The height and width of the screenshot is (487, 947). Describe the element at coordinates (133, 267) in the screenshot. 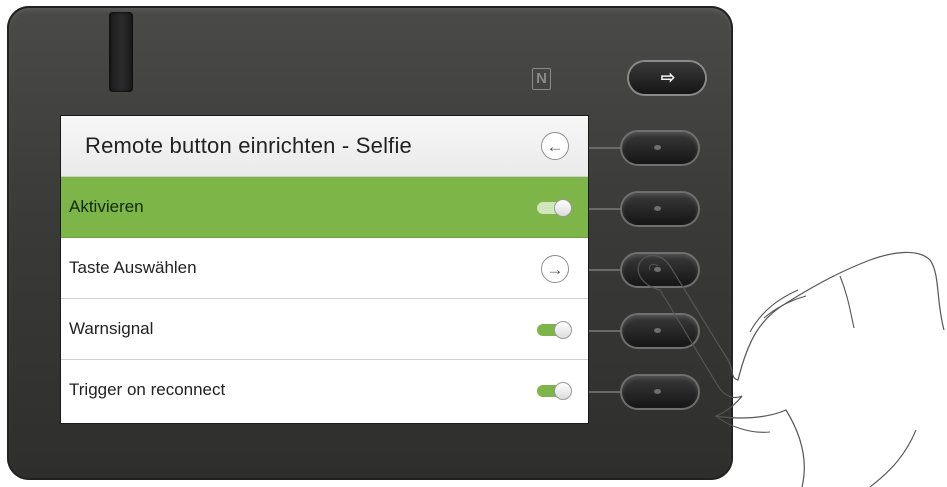

I see `list-item-label: Taste Auswählen` at that location.